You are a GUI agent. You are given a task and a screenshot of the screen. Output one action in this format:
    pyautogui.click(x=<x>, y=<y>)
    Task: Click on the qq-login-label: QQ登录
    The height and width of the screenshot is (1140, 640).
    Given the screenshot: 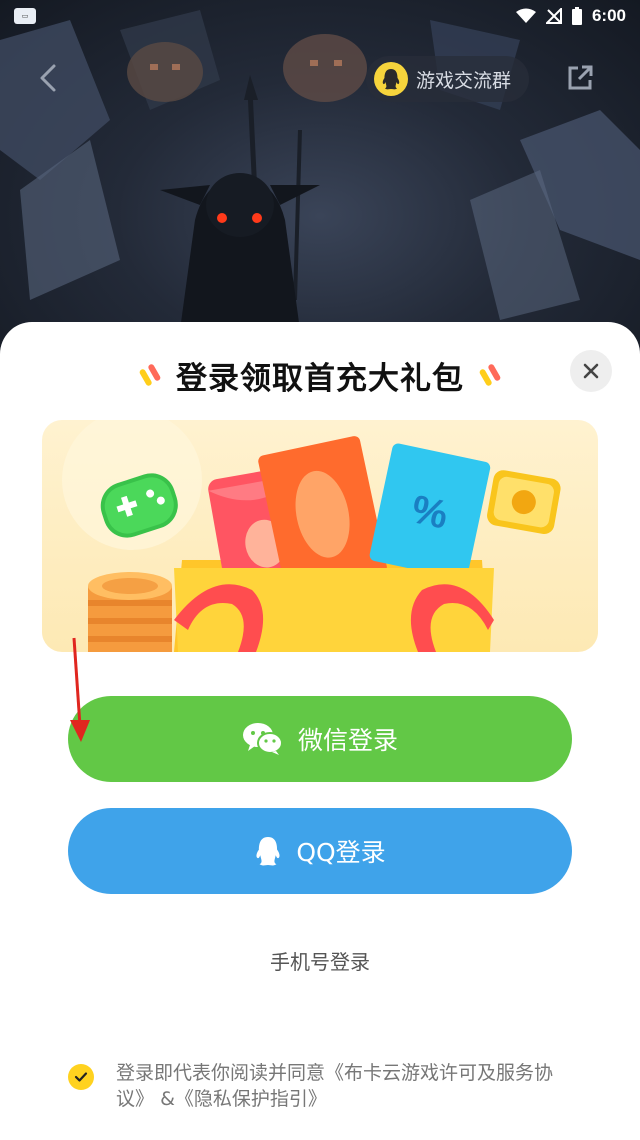 What is the action you would take?
    pyautogui.click(x=341, y=852)
    